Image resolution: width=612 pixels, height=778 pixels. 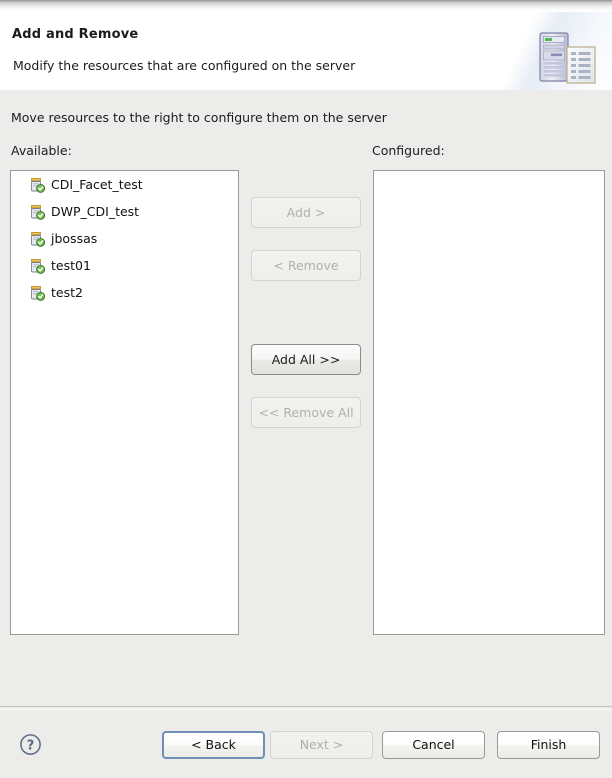 I want to click on page-title: Add and Remove, so click(x=75, y=34).